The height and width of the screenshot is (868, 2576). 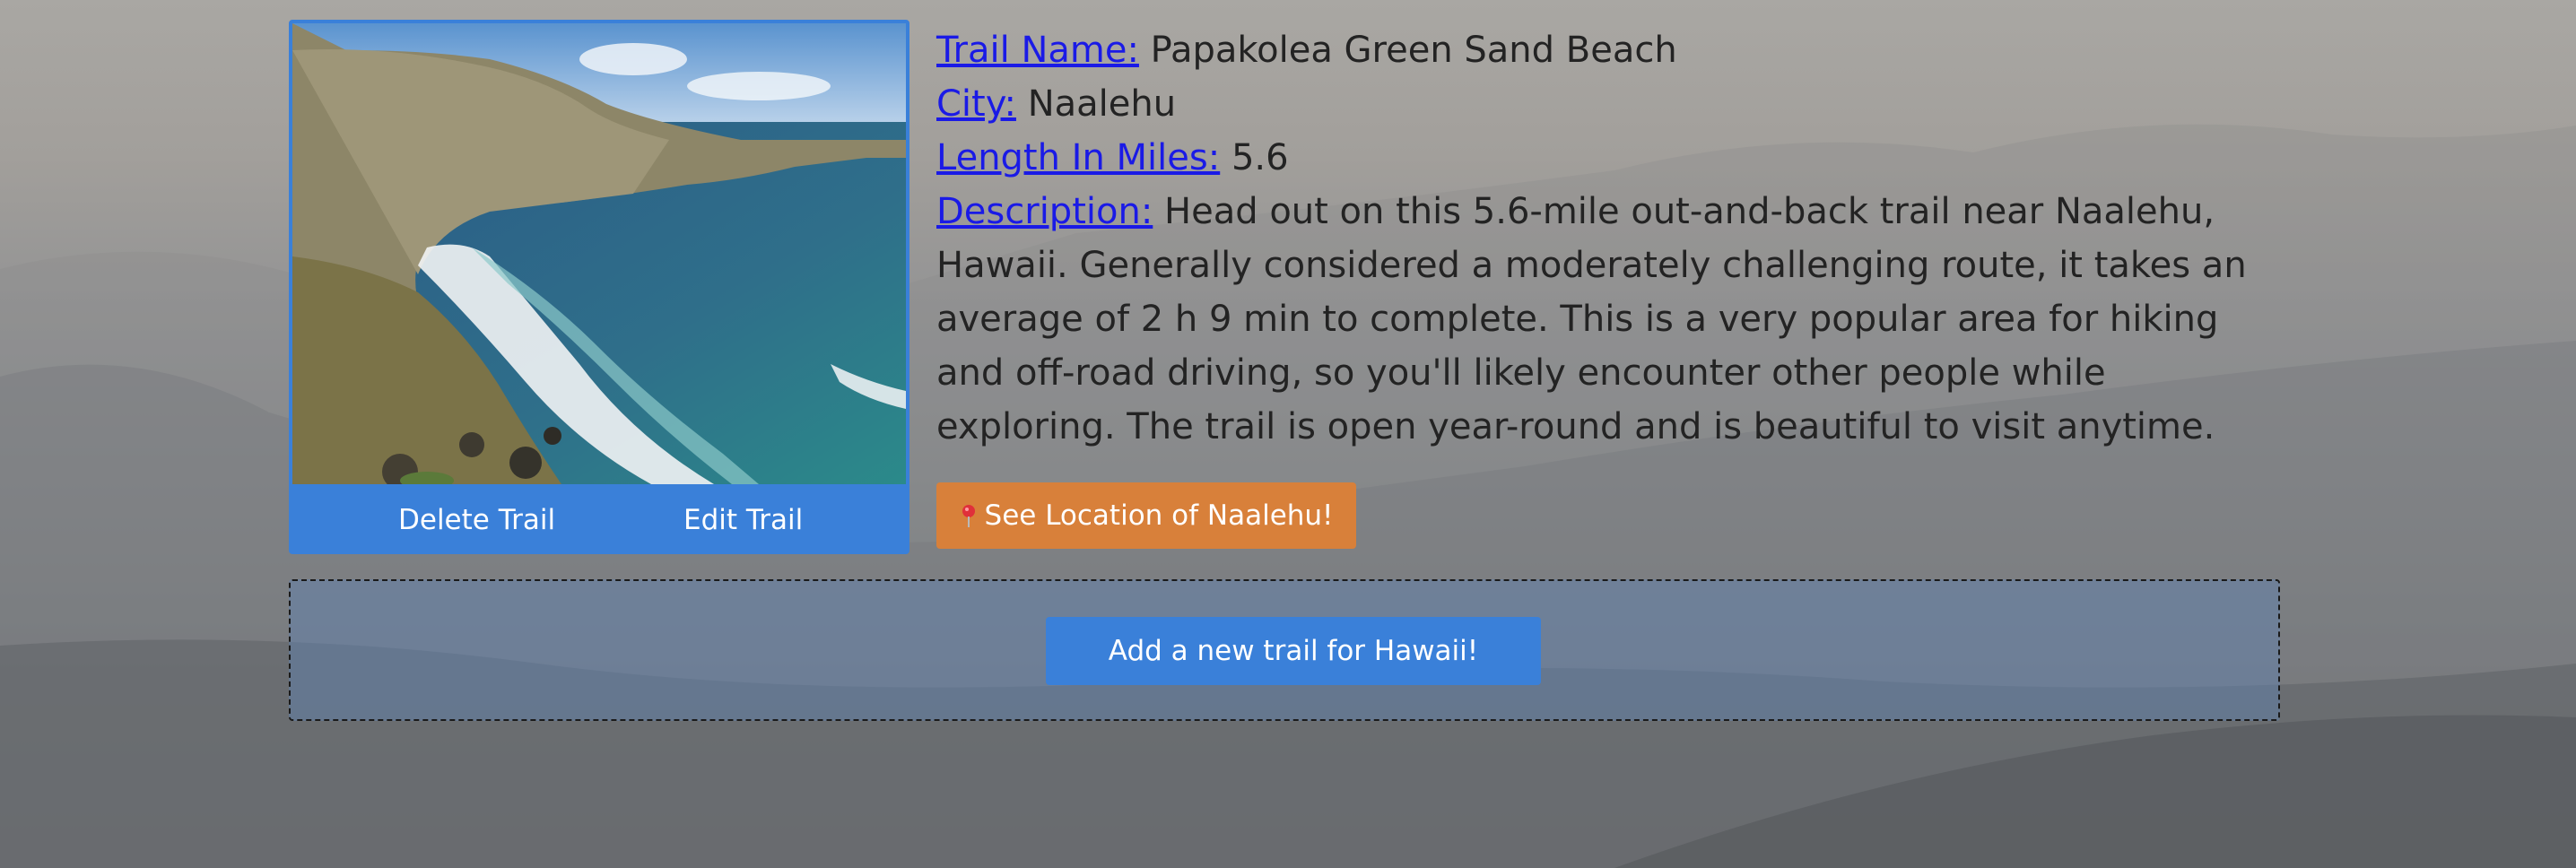 I want to click on edit-trail-button: Edit Trail, so click(x=743, y=520).